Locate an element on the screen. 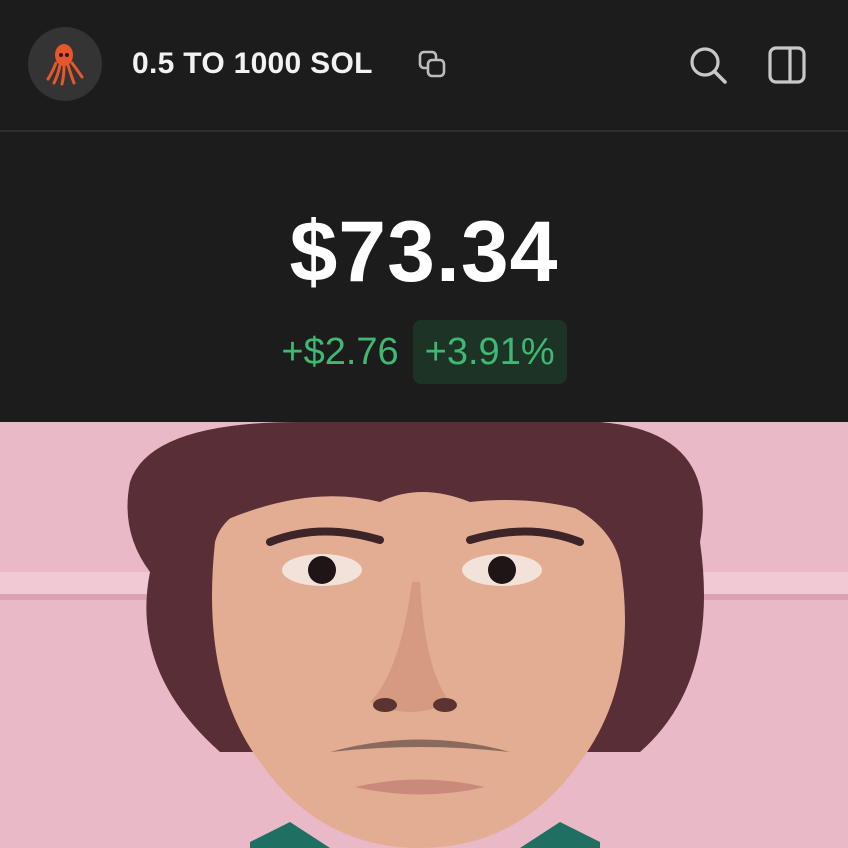 This screenshot has height=848, width=848. price-change-row: +$2.76 +3.91% is located at coordinates (424, 352).